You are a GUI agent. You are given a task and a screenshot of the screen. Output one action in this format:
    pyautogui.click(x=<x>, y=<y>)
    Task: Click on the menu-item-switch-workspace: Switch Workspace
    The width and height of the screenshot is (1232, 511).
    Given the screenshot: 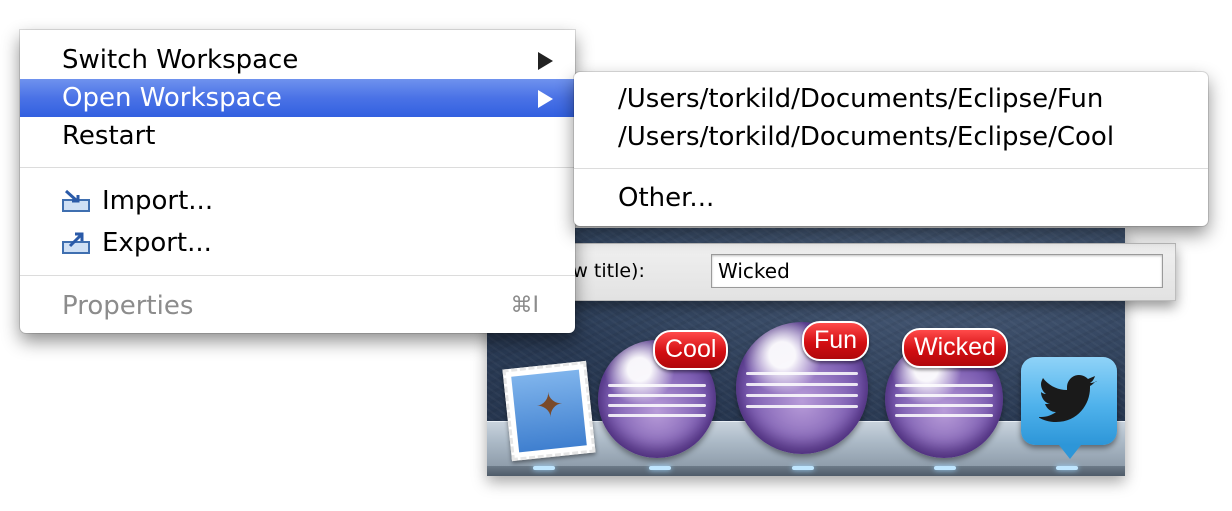 What is the action you would take?
    pyautogui.click(x=297, y=60)
    